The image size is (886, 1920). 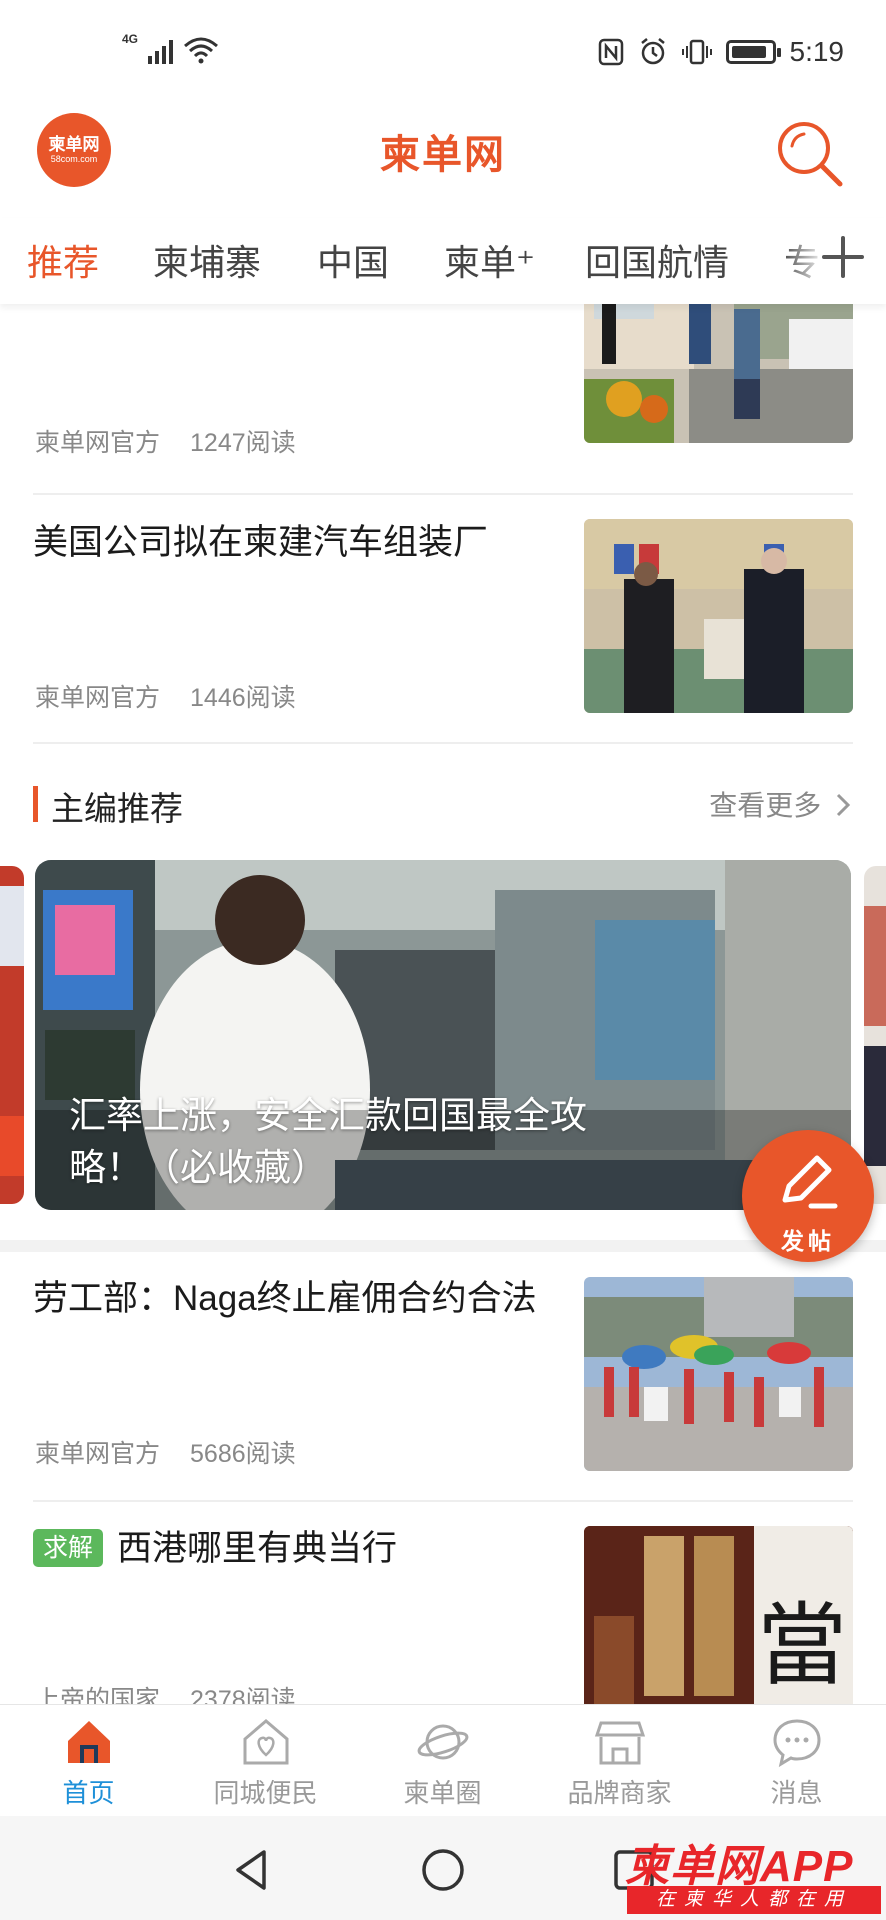 I want to click on app-header: 柬单网 58com.com 柬单网, so click(x=443, y=163).